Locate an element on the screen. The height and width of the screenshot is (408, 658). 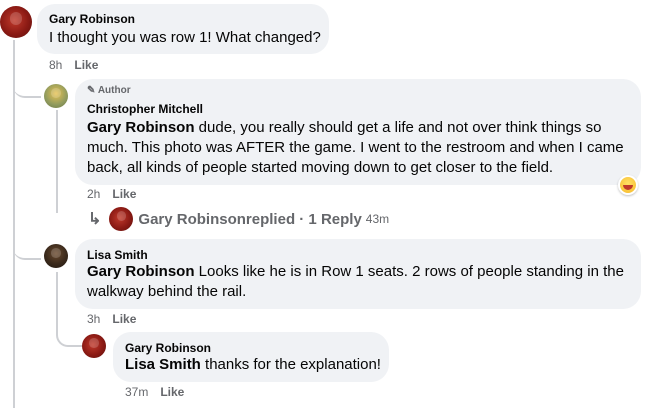
author-badge: ✎ Author is located at coordinates (109, 90).